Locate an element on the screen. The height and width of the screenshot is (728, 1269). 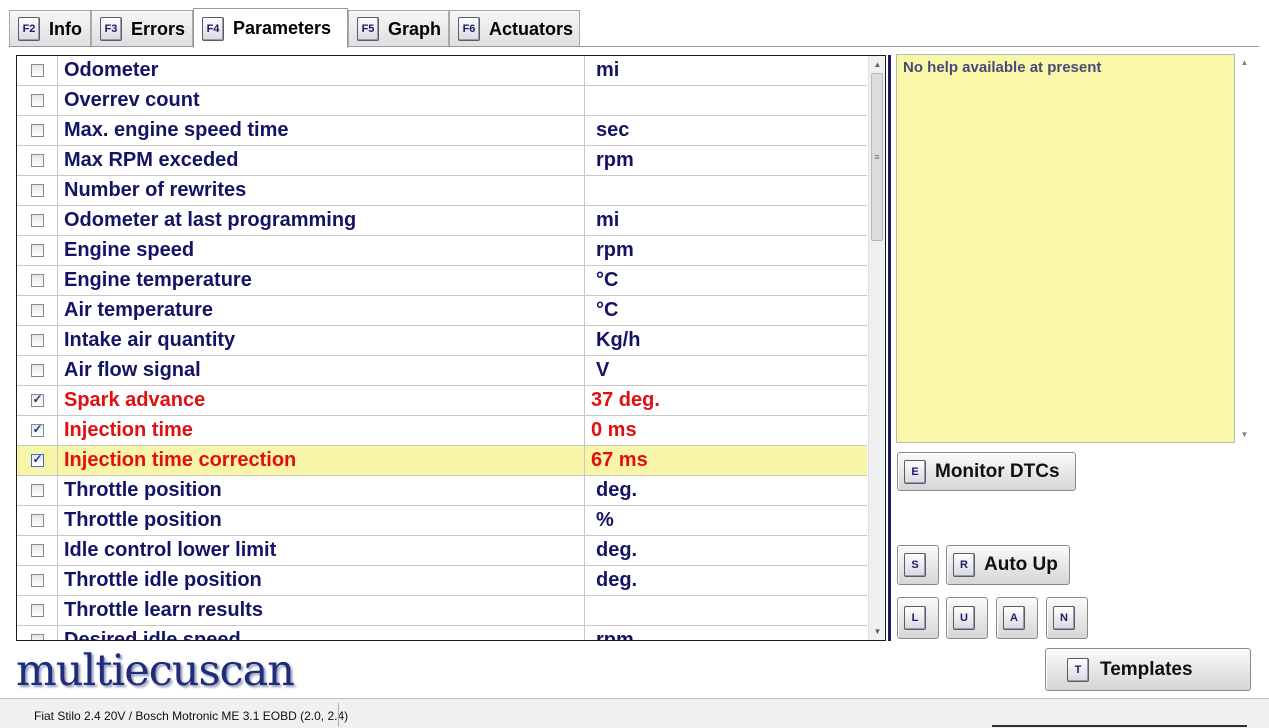
scroll-down-arrow-icon: ▼ is located at coordinates (877, 631).